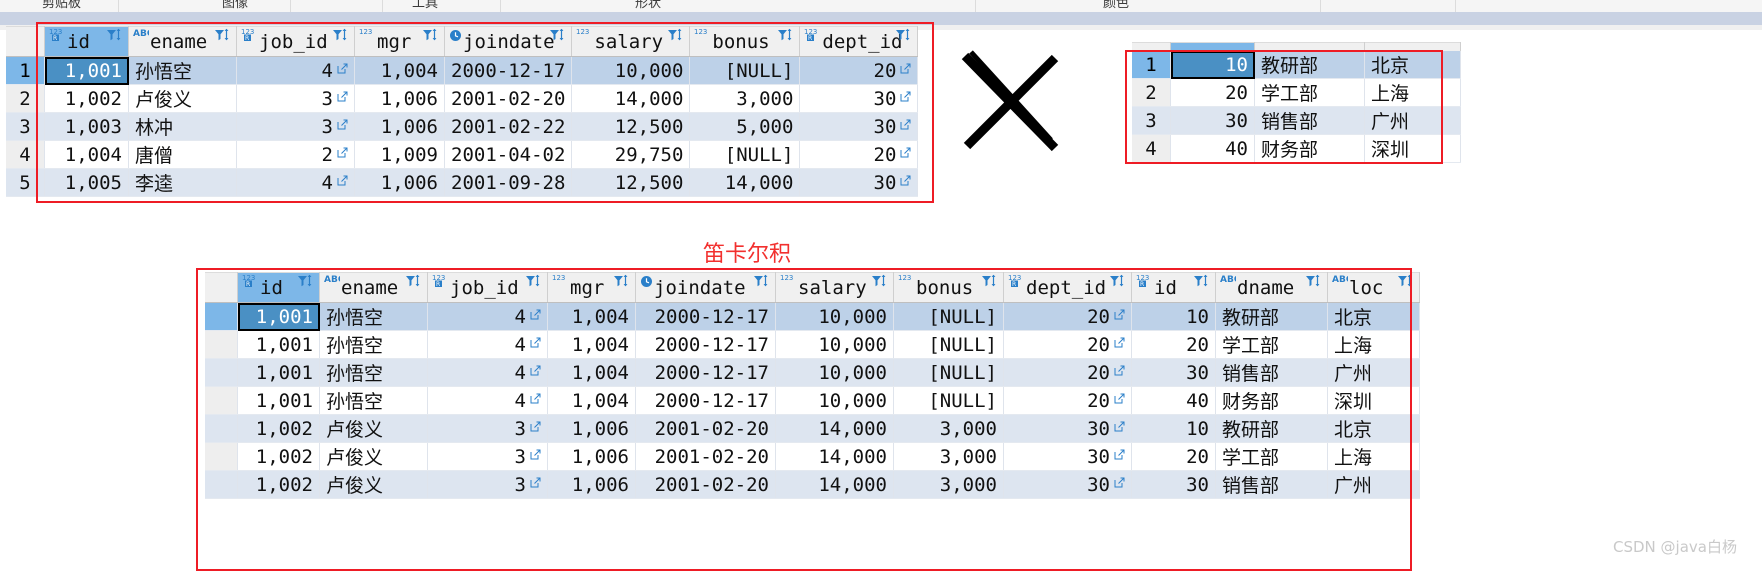  I want to click on join-column-header-7-dept_id: 123 Rdept_id, so click(1067, 287).